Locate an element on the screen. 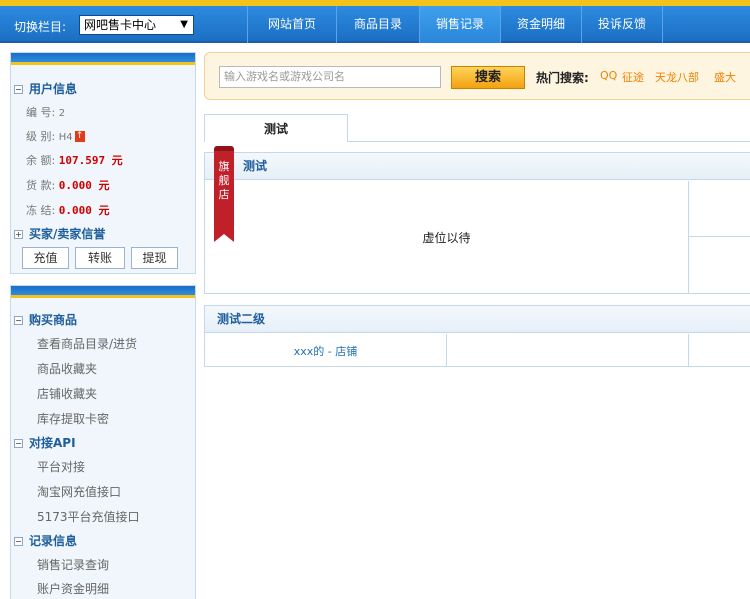 This screenshot has width=750, height=599. hot-search-term: QQ is located at coordinates (608, 75).